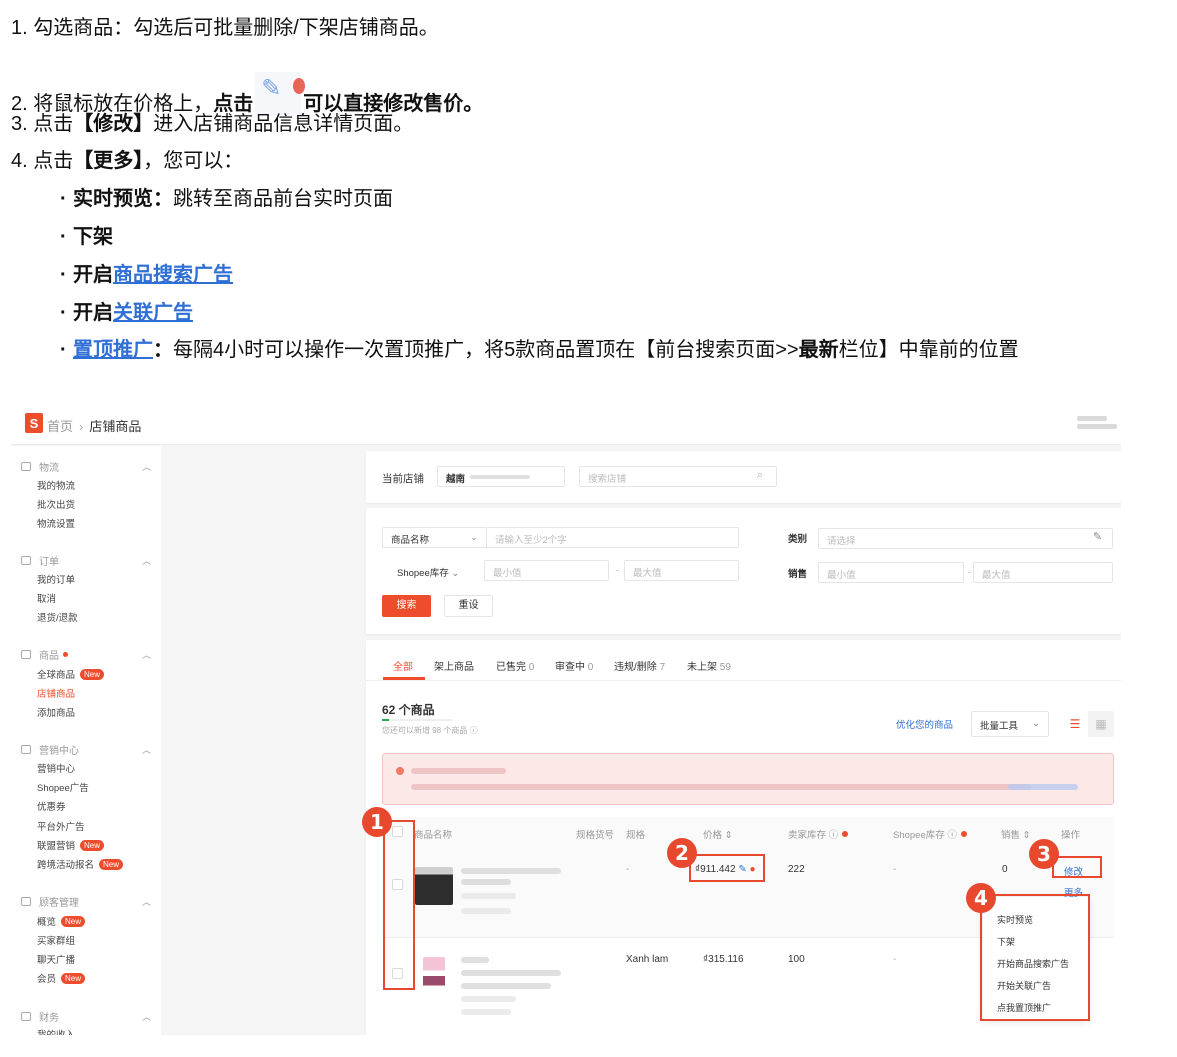 The height and width of the screenshot is (1057, 1177). Describe the element at coordinates (1043, 787) in the screenshot. I see `alert-link-blurred` at that location.